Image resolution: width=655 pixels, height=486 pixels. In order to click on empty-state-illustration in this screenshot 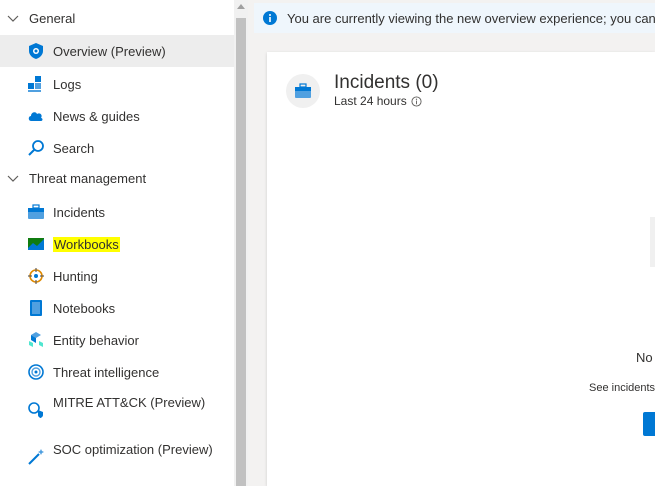, I will do `click(652, 242)`.